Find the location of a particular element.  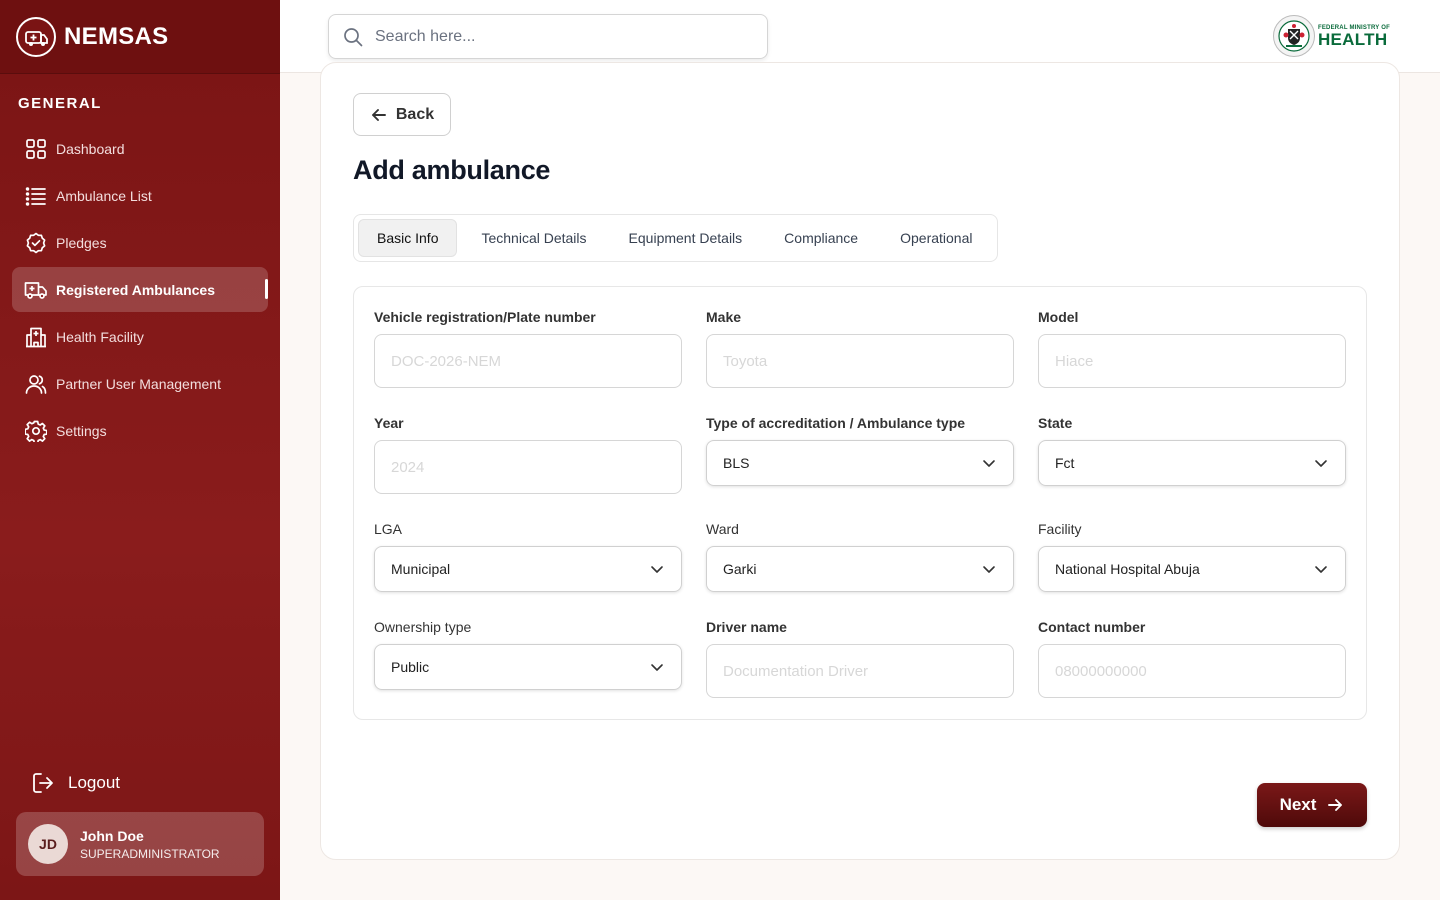

ambulance-icon is located at coordinates (36, 290).